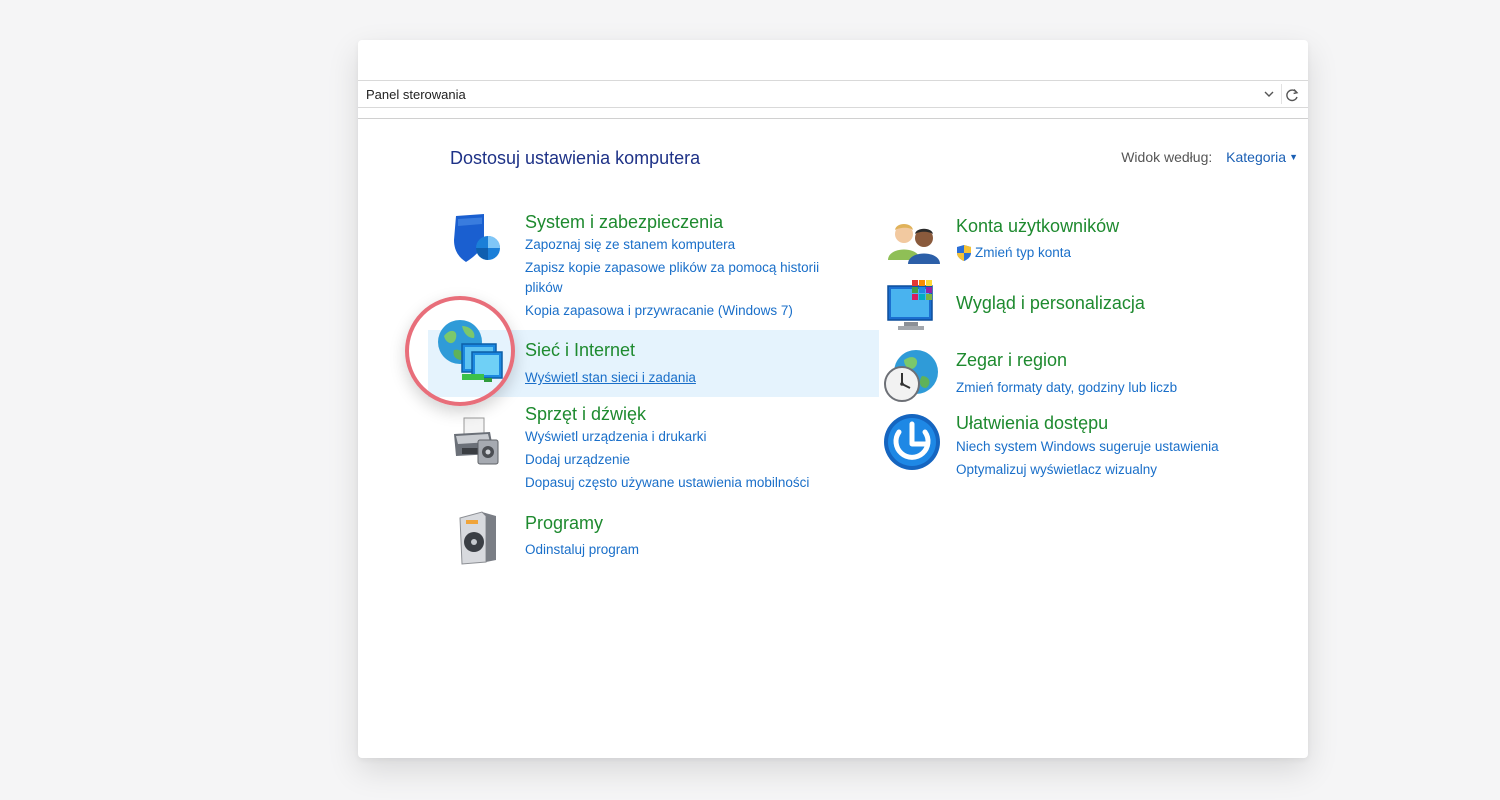 Image resolution: width=1500 pixels, height=800 pixels. What do you see at coordinates (1037, 226) in the screenshot?
I see `category-title-user-accounts: Konta użytkowników` at bounding box center [1037, 226].